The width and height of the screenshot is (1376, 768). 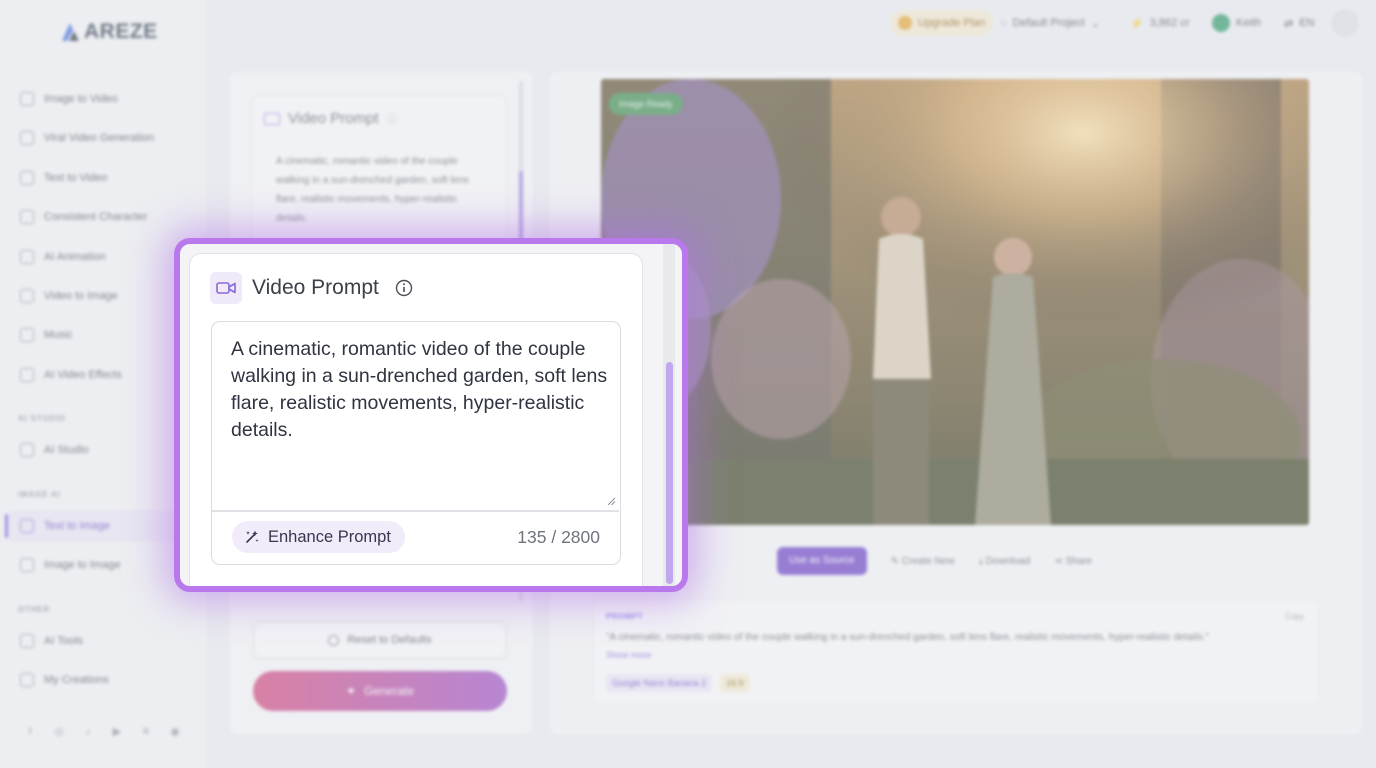 I want to click on settings-scrollbar-zoomed, so click(x=669, y=415).